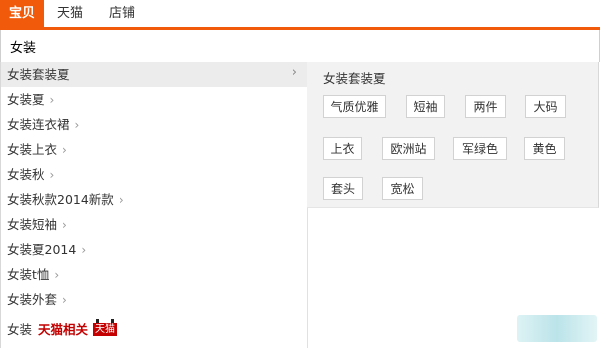  I want to click on attribute-tag: 两件, so click(485, 106).